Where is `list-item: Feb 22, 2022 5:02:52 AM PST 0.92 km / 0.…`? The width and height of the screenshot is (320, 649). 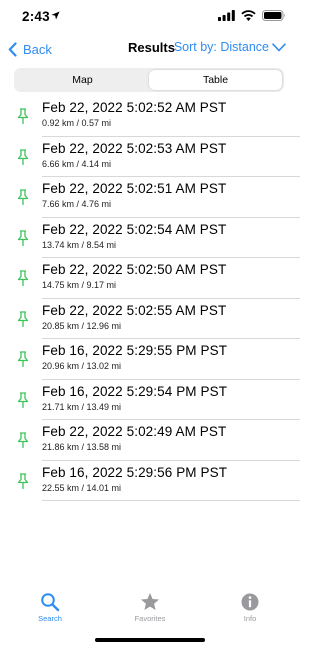
list-item: Feb 22, 2022 5:02:52 AM PST 0.92 km / 0.… is located at coordinates (150, 116).